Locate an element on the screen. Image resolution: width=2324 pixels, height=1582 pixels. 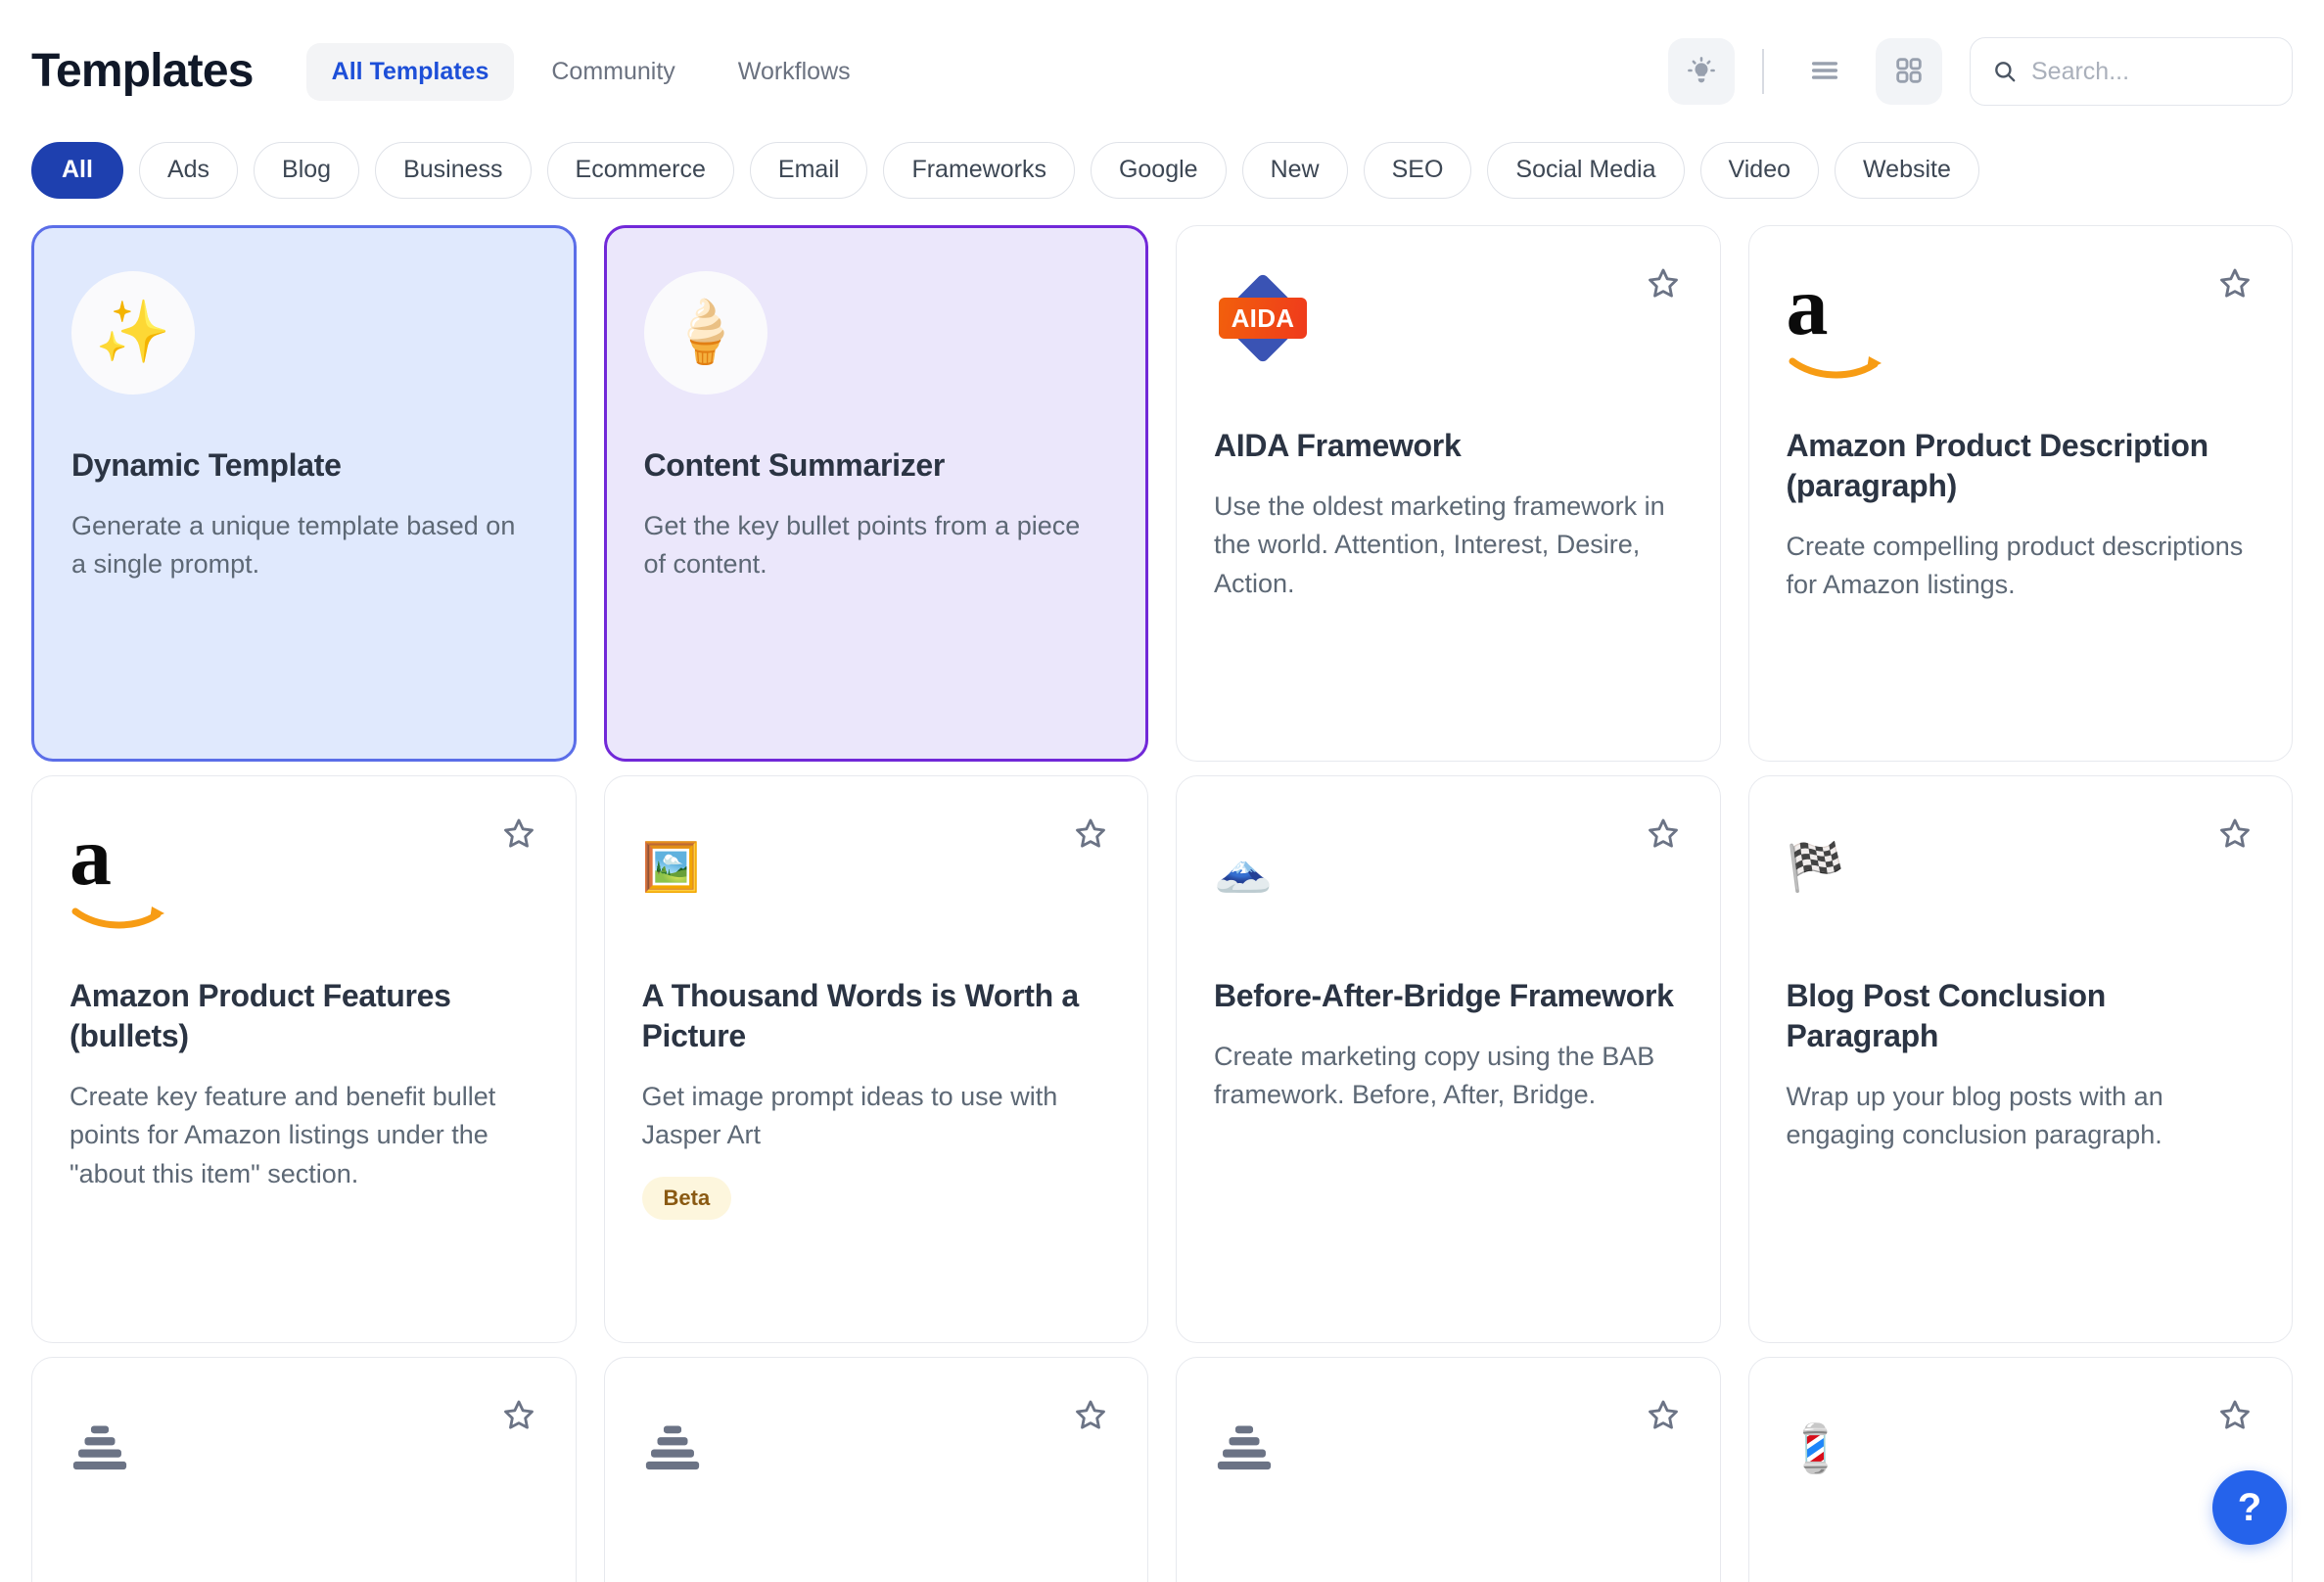
amazon-letter-a: a is located at coordinates (1807, 305).